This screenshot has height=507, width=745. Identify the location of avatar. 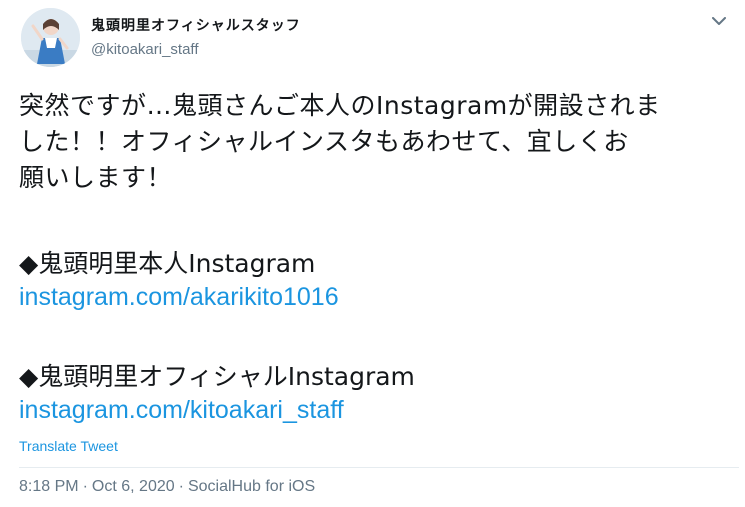
(50, 37).